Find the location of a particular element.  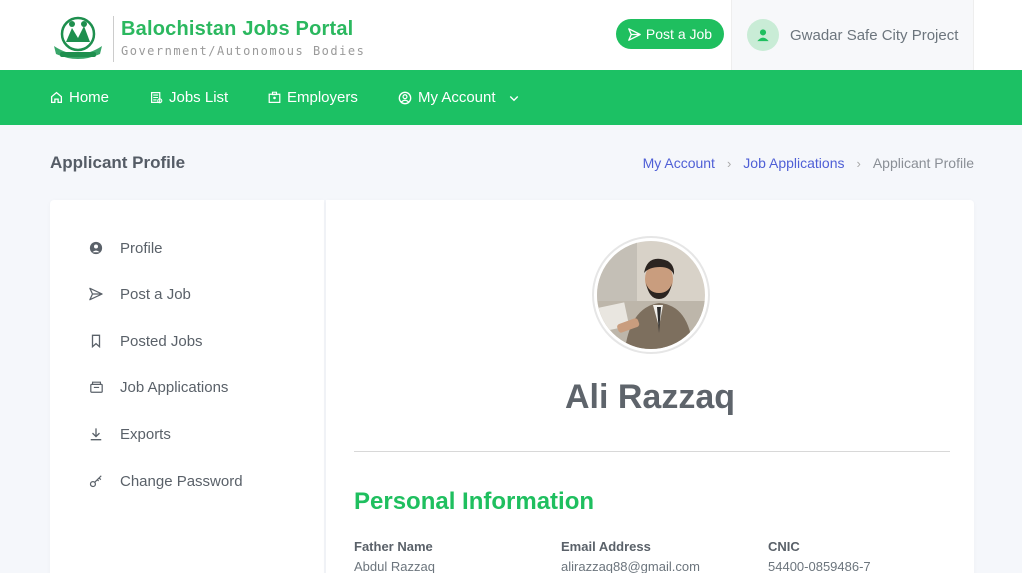

bookmark-icon is located at coordinates (96, 341).